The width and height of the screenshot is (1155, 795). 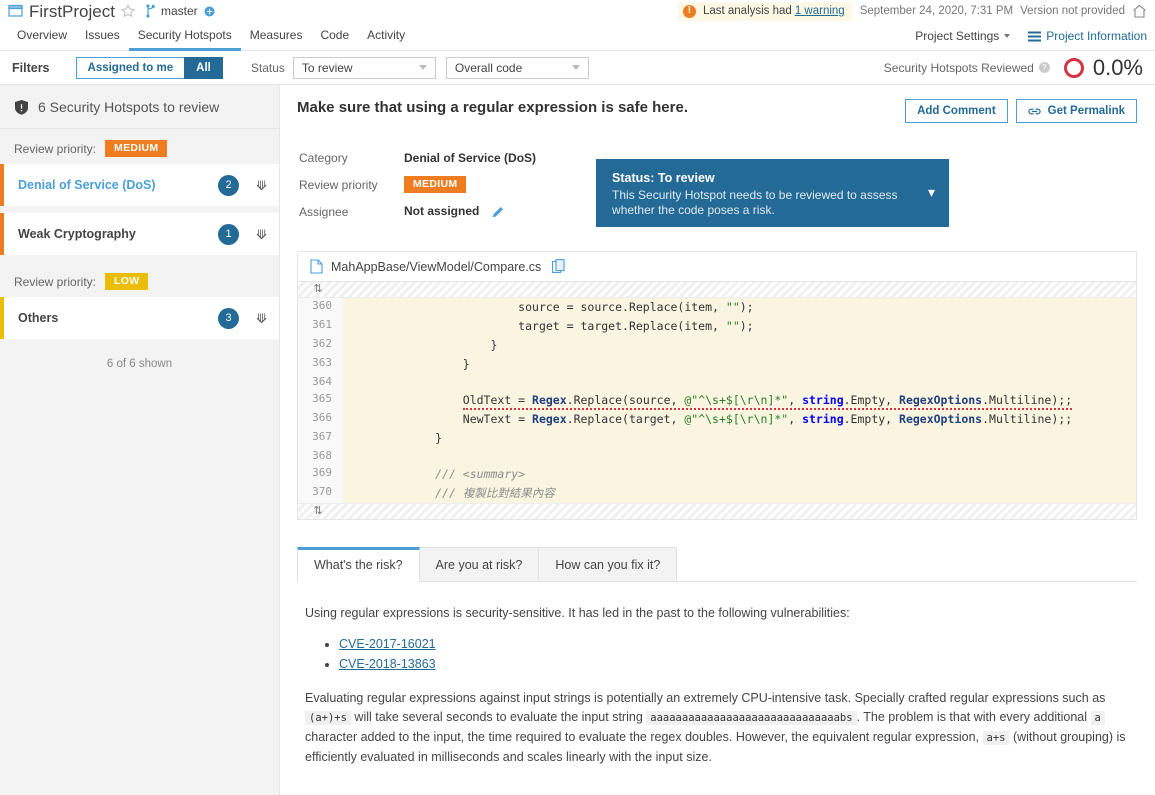 What do you see at coordinates (717, 511) in the screenshot?
I see `expand-down-button: ⇅` at bounding box center [717, 511].